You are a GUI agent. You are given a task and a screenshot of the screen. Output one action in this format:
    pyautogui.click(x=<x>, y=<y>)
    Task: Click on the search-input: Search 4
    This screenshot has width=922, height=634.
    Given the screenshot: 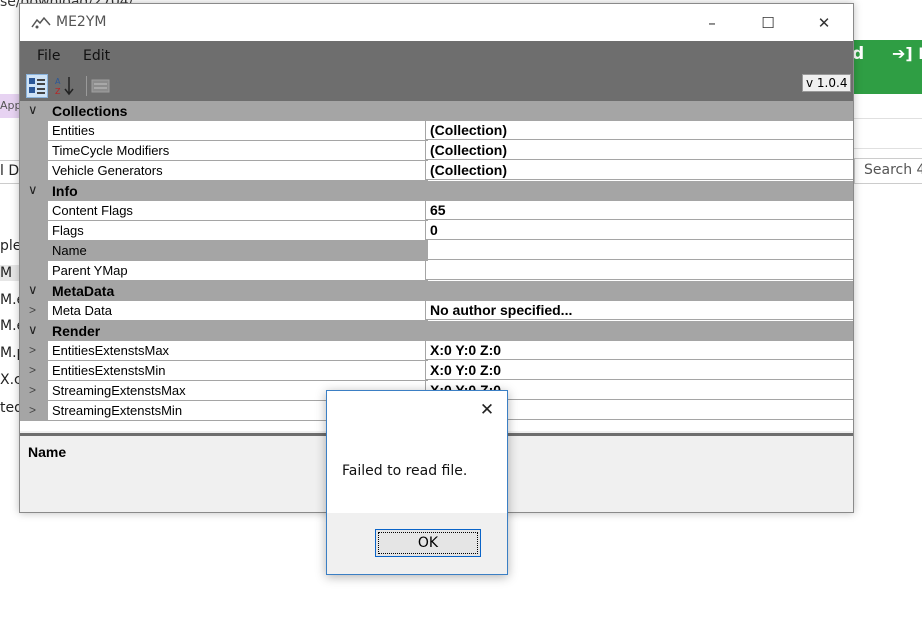 What is the action you would take?
    pyautogui.click(x=888, y=171)
    